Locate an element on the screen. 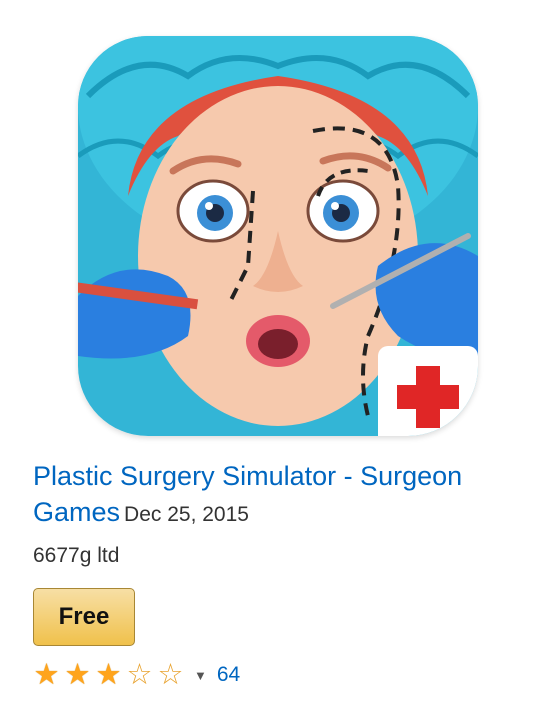 This screenshot has width=544, height=710. rating-dropdown-caret-icon: ▼ is located at coordinates (200, 675).